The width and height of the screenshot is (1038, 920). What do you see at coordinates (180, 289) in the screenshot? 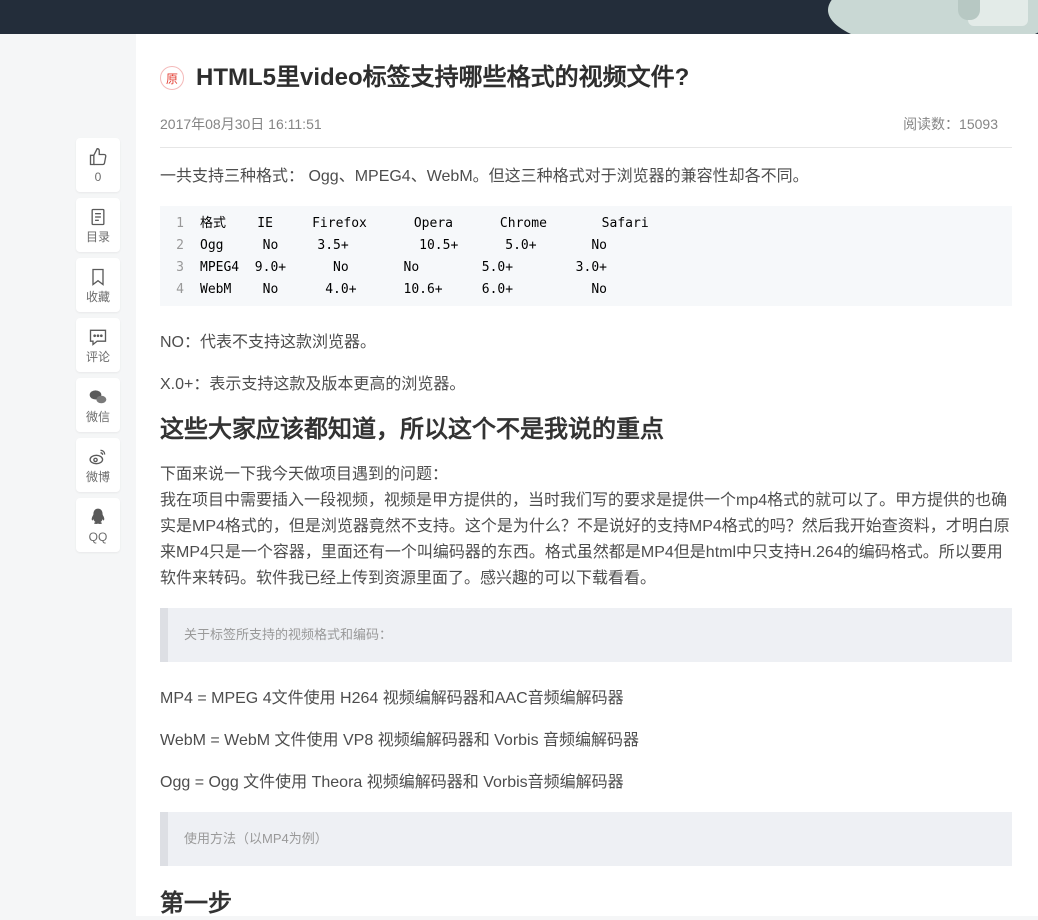
I see `line-number: 4` at bounding box center [180, 289].